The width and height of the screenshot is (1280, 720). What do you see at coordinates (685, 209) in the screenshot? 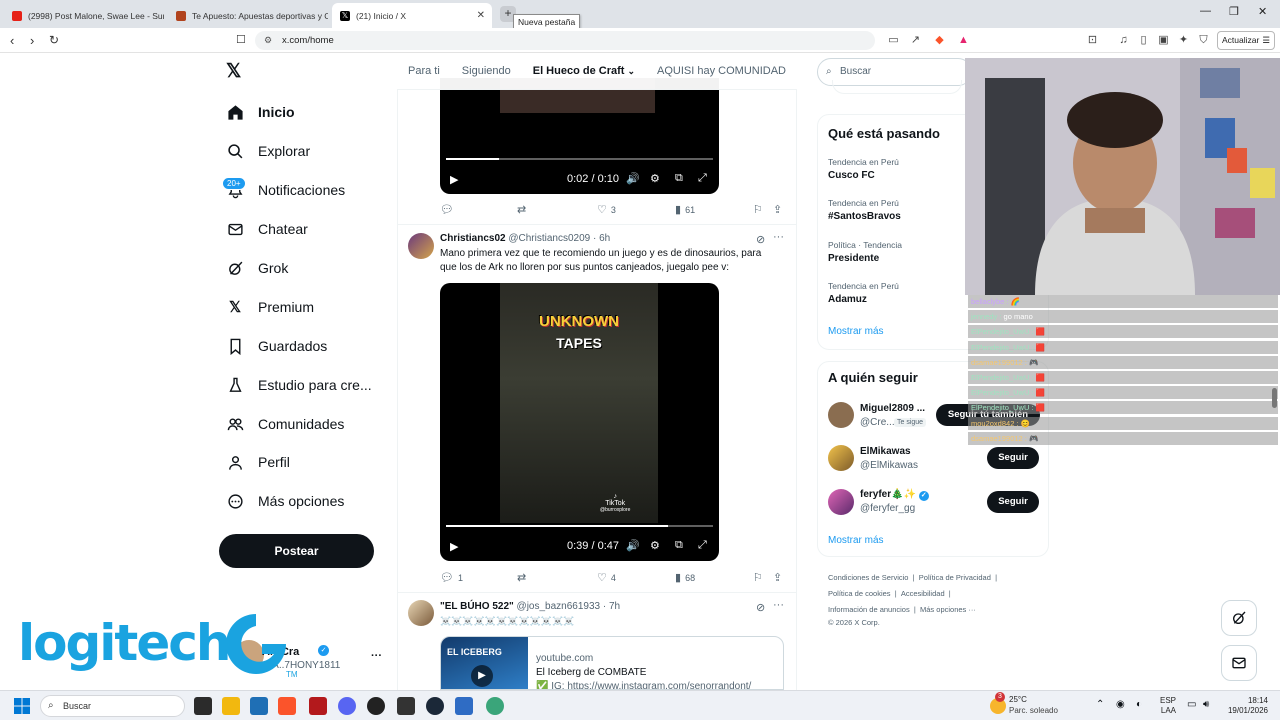
I see `post1-views: ▮ 61` at bounding box center [685, 209].